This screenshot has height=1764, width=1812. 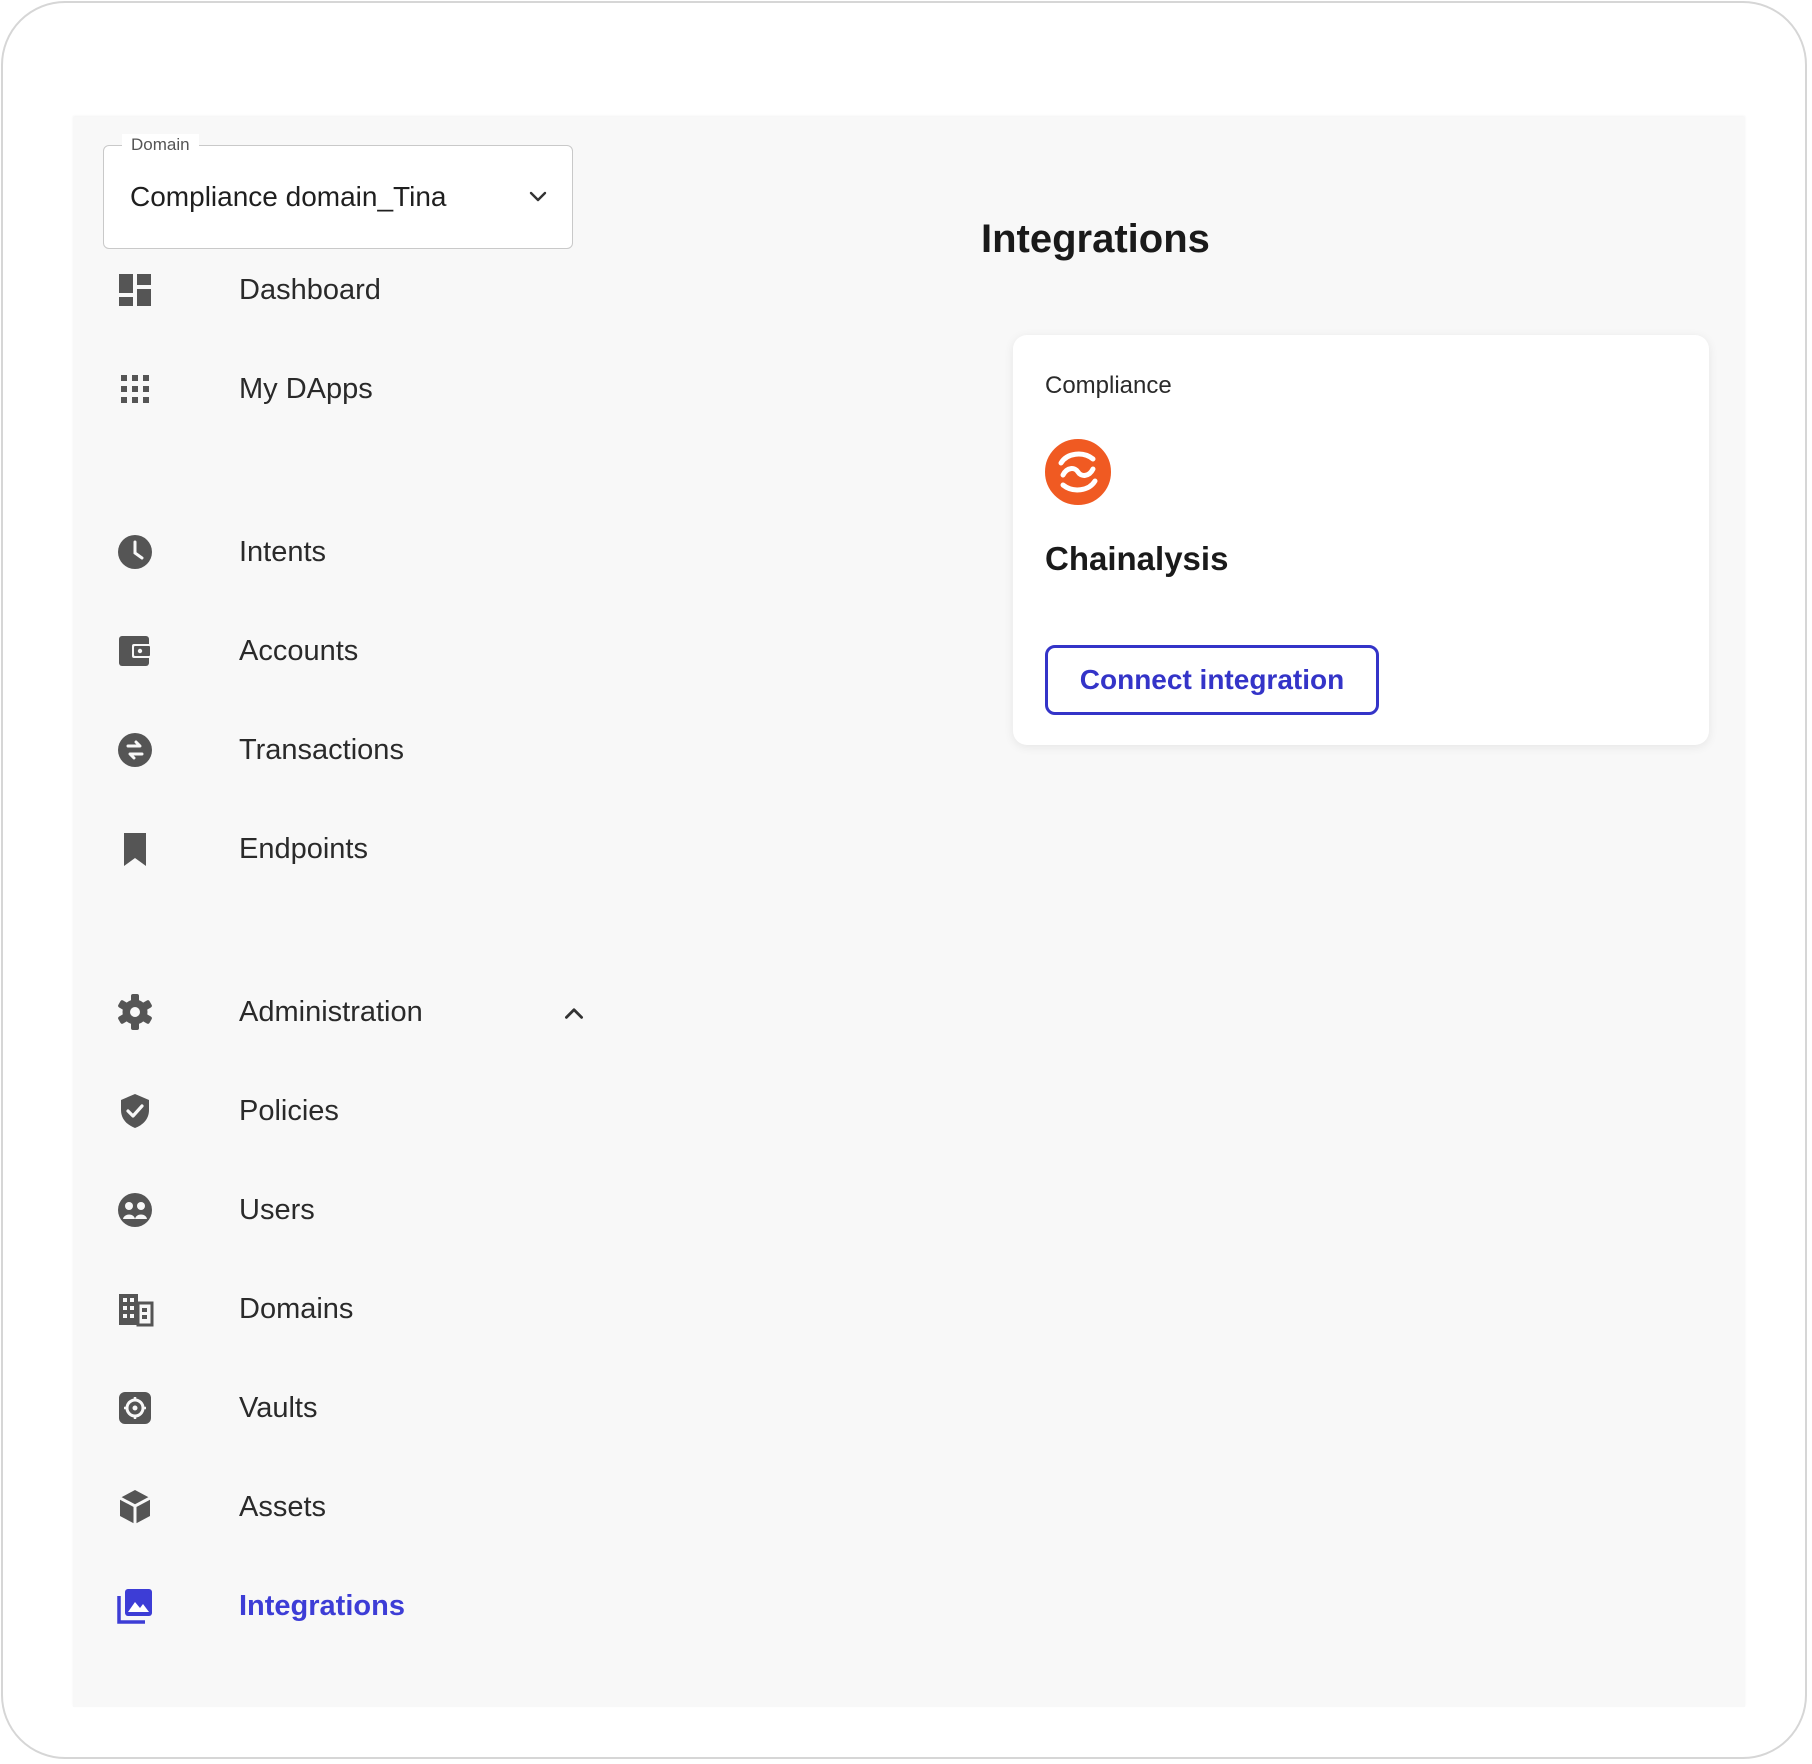 I want to click on sidebar-item-domains: Domains, so click(x=358, y=1309).